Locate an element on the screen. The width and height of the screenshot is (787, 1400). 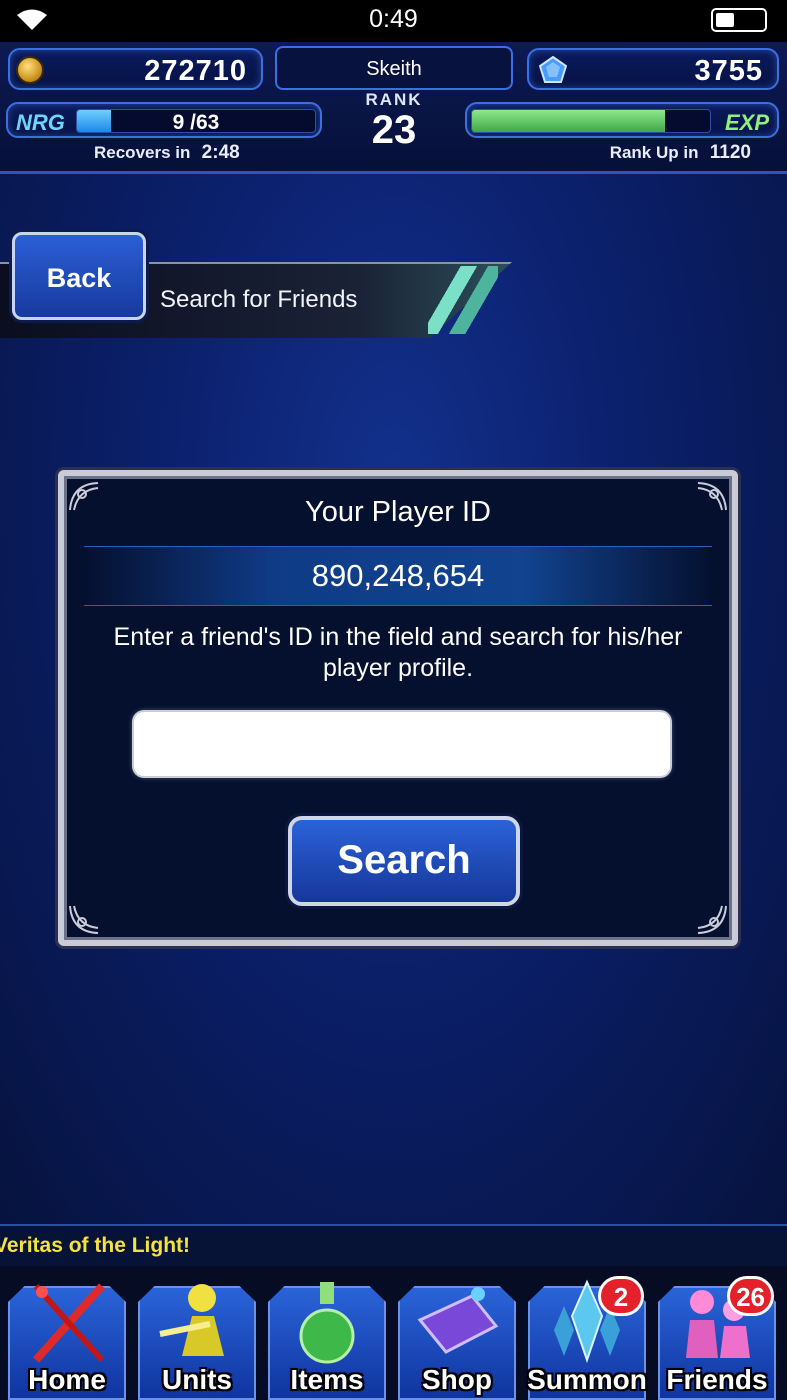
nav-items: Items is located at coordinates (327, 1338).